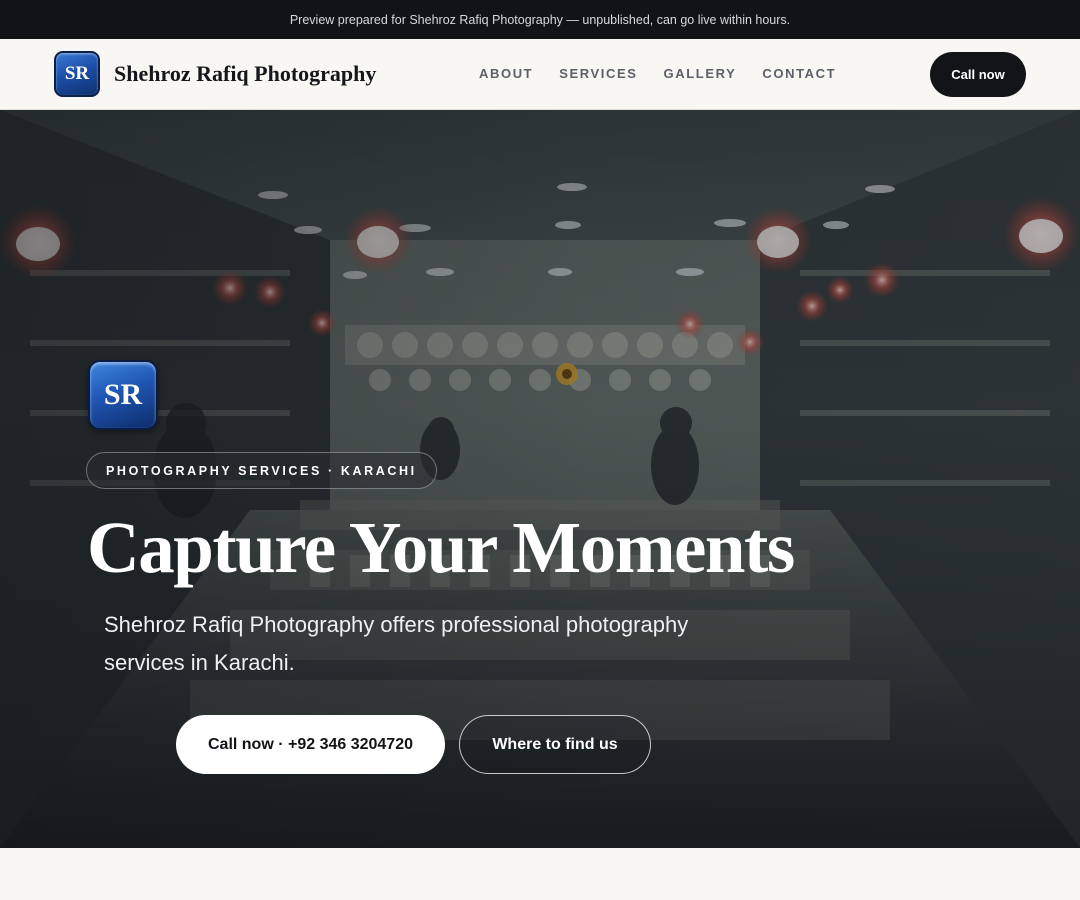  What do you see at coordinates (598, 73) in the screenshot?
I see `nav-services-link: SERVICES` at bounding box center [598, 73].